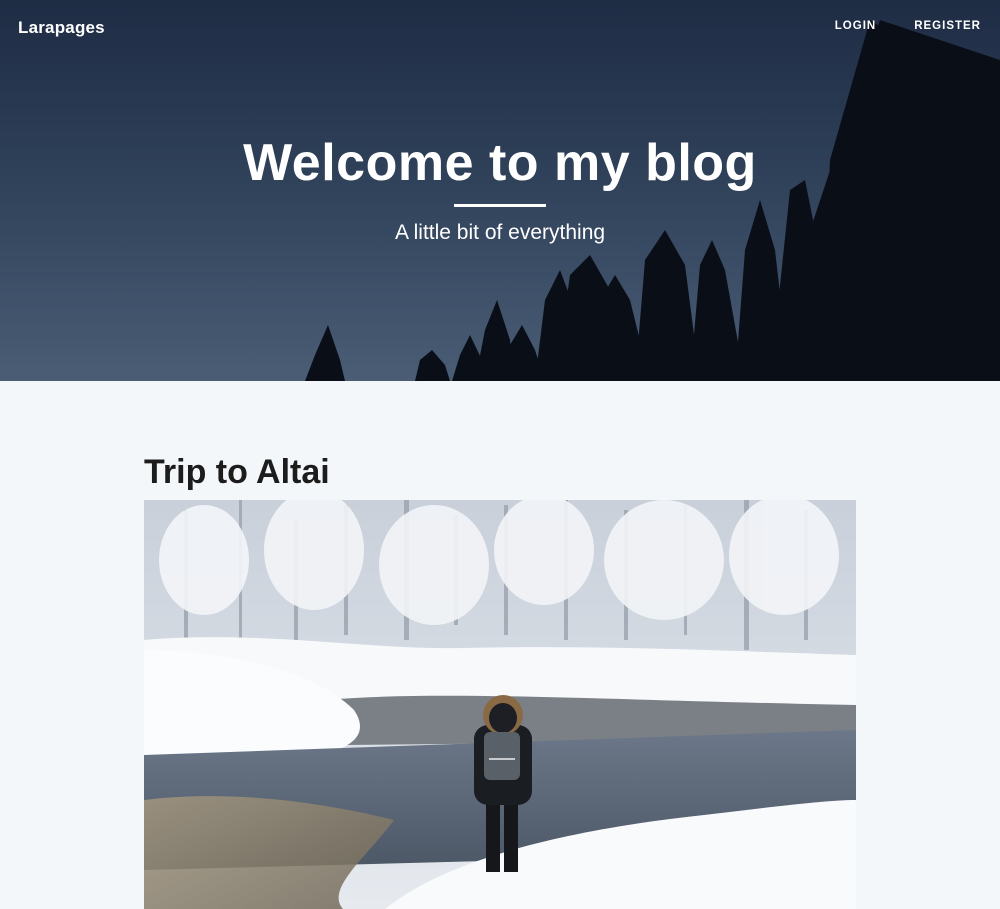  I want to click on brand-link: Larapages, so click(61, 28).